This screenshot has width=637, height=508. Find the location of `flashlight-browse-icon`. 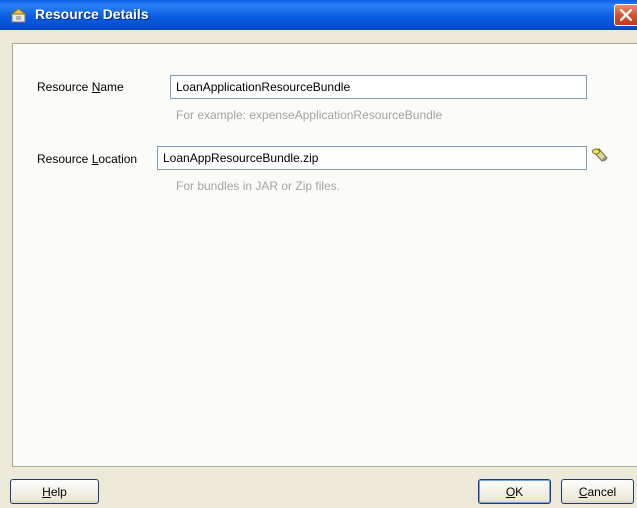

flashlight-browse-icon is located at coordinates (600, 156).